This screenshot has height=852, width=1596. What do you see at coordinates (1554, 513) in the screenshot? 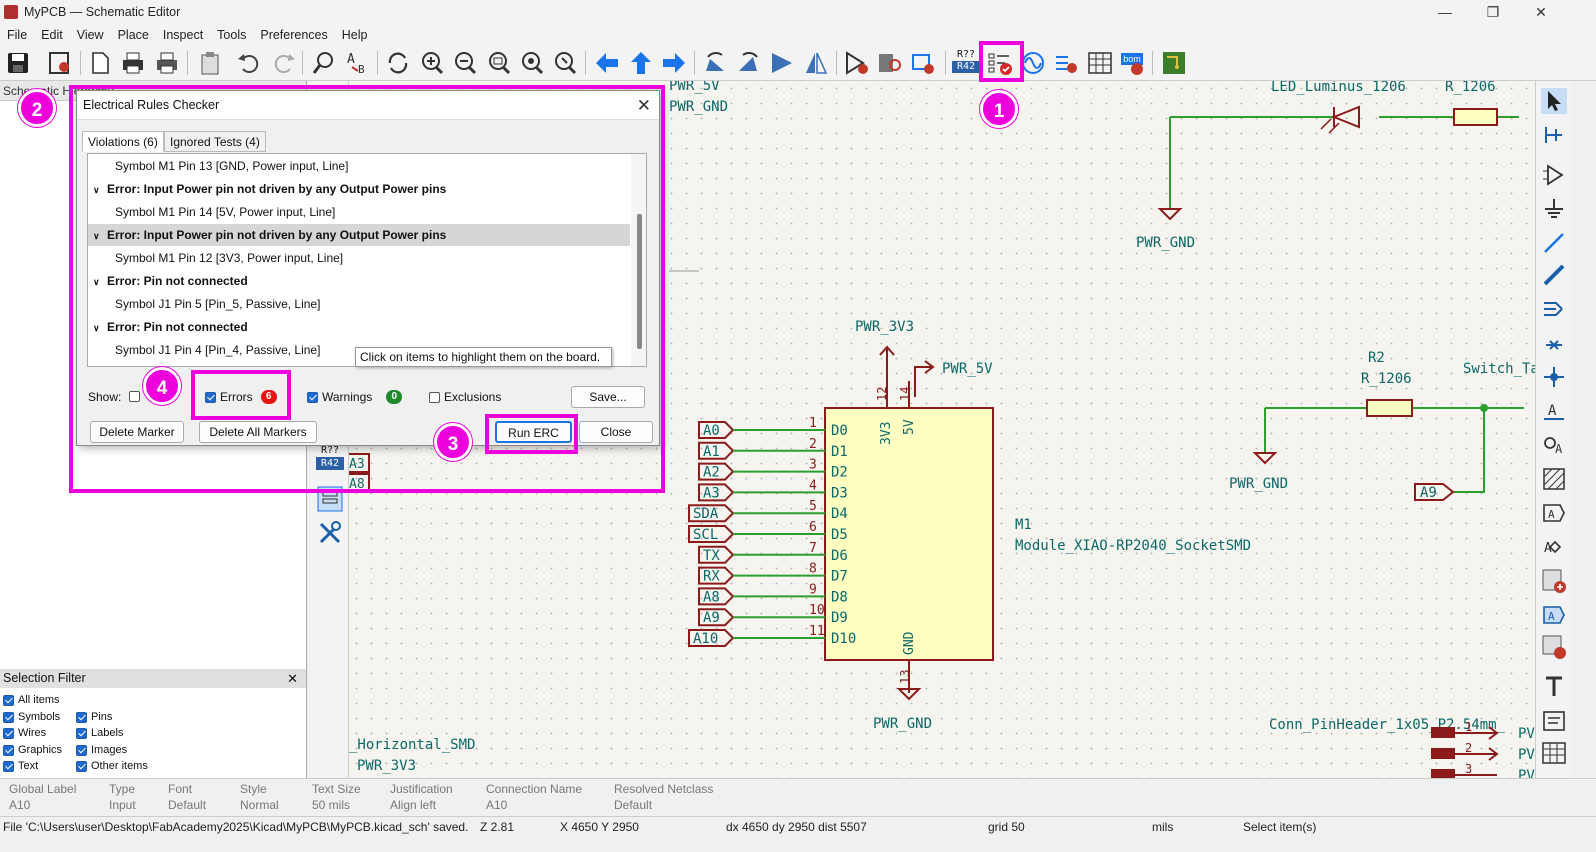
I see `add-global-label-icon: A` at bounding box center [1554, 513].